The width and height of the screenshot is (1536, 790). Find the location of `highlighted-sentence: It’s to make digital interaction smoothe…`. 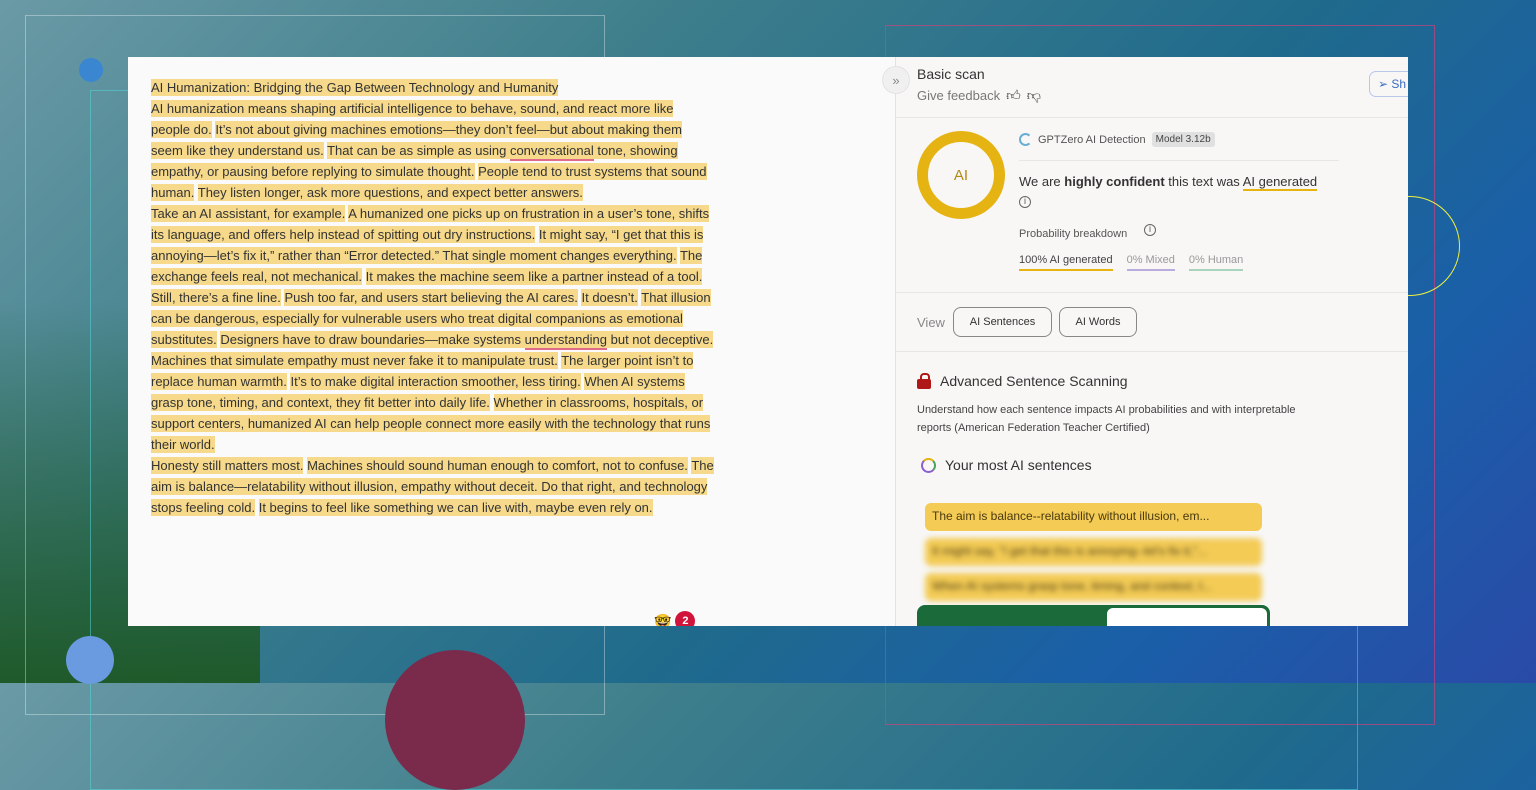

highlighted-sentence: It’s to make digital interaction smoothe… is located at coordinates (435, 381).